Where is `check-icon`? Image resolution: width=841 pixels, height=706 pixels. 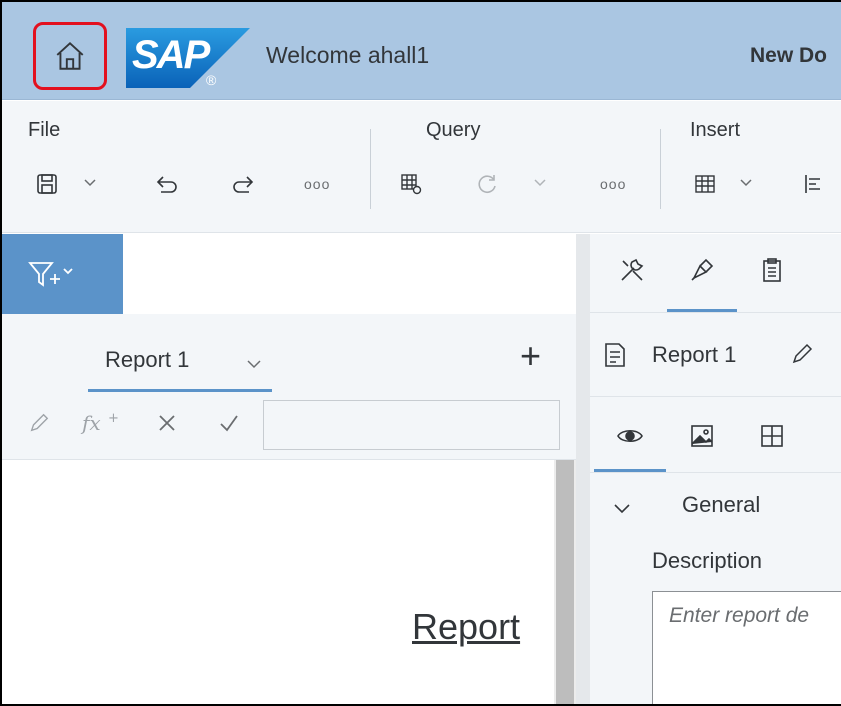
check-icon is located at coordinates (229, 423).